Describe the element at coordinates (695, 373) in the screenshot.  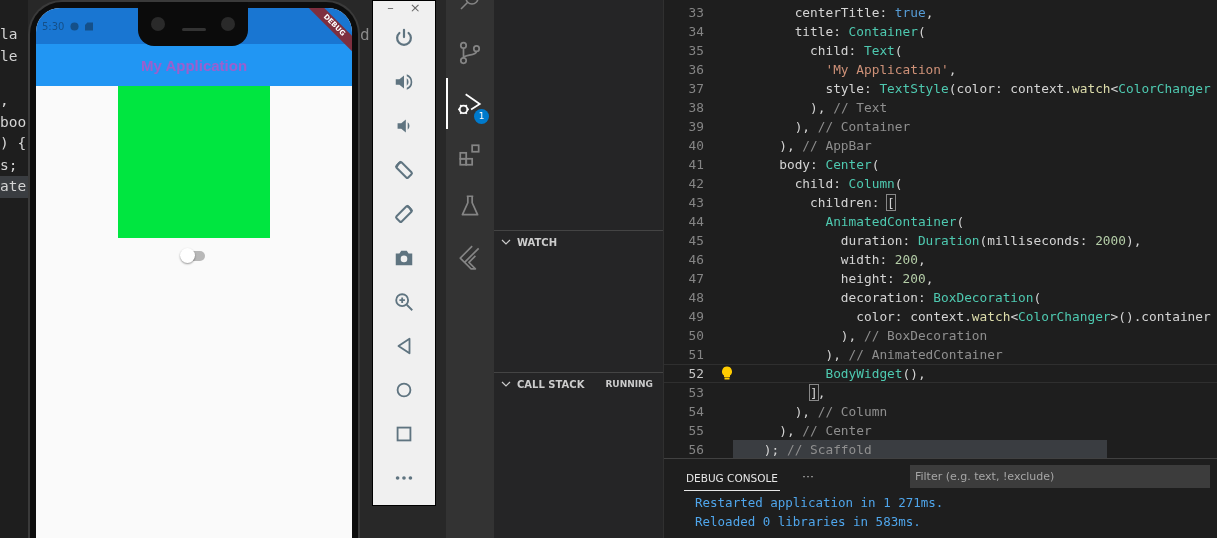
I see `line-number: 52` at that location.